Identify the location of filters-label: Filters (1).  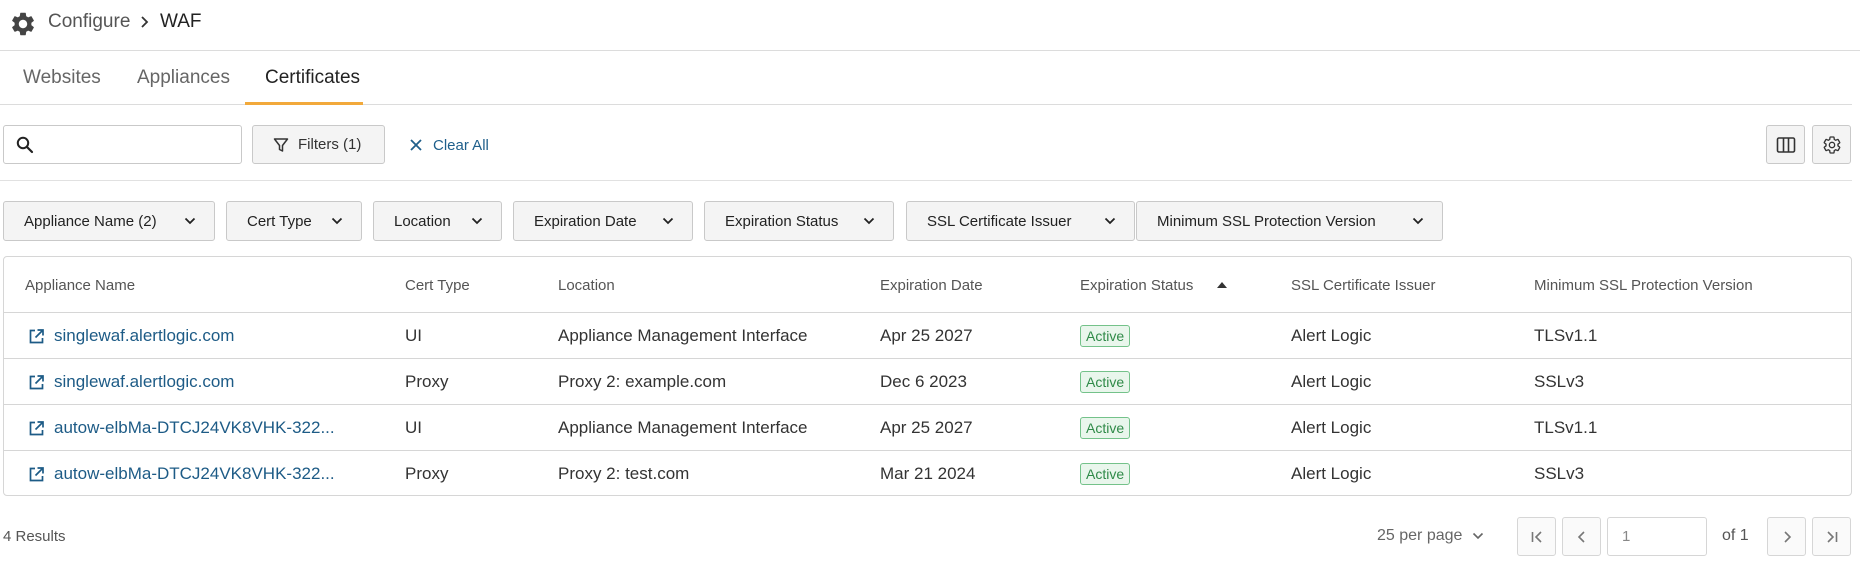
(330, 144).